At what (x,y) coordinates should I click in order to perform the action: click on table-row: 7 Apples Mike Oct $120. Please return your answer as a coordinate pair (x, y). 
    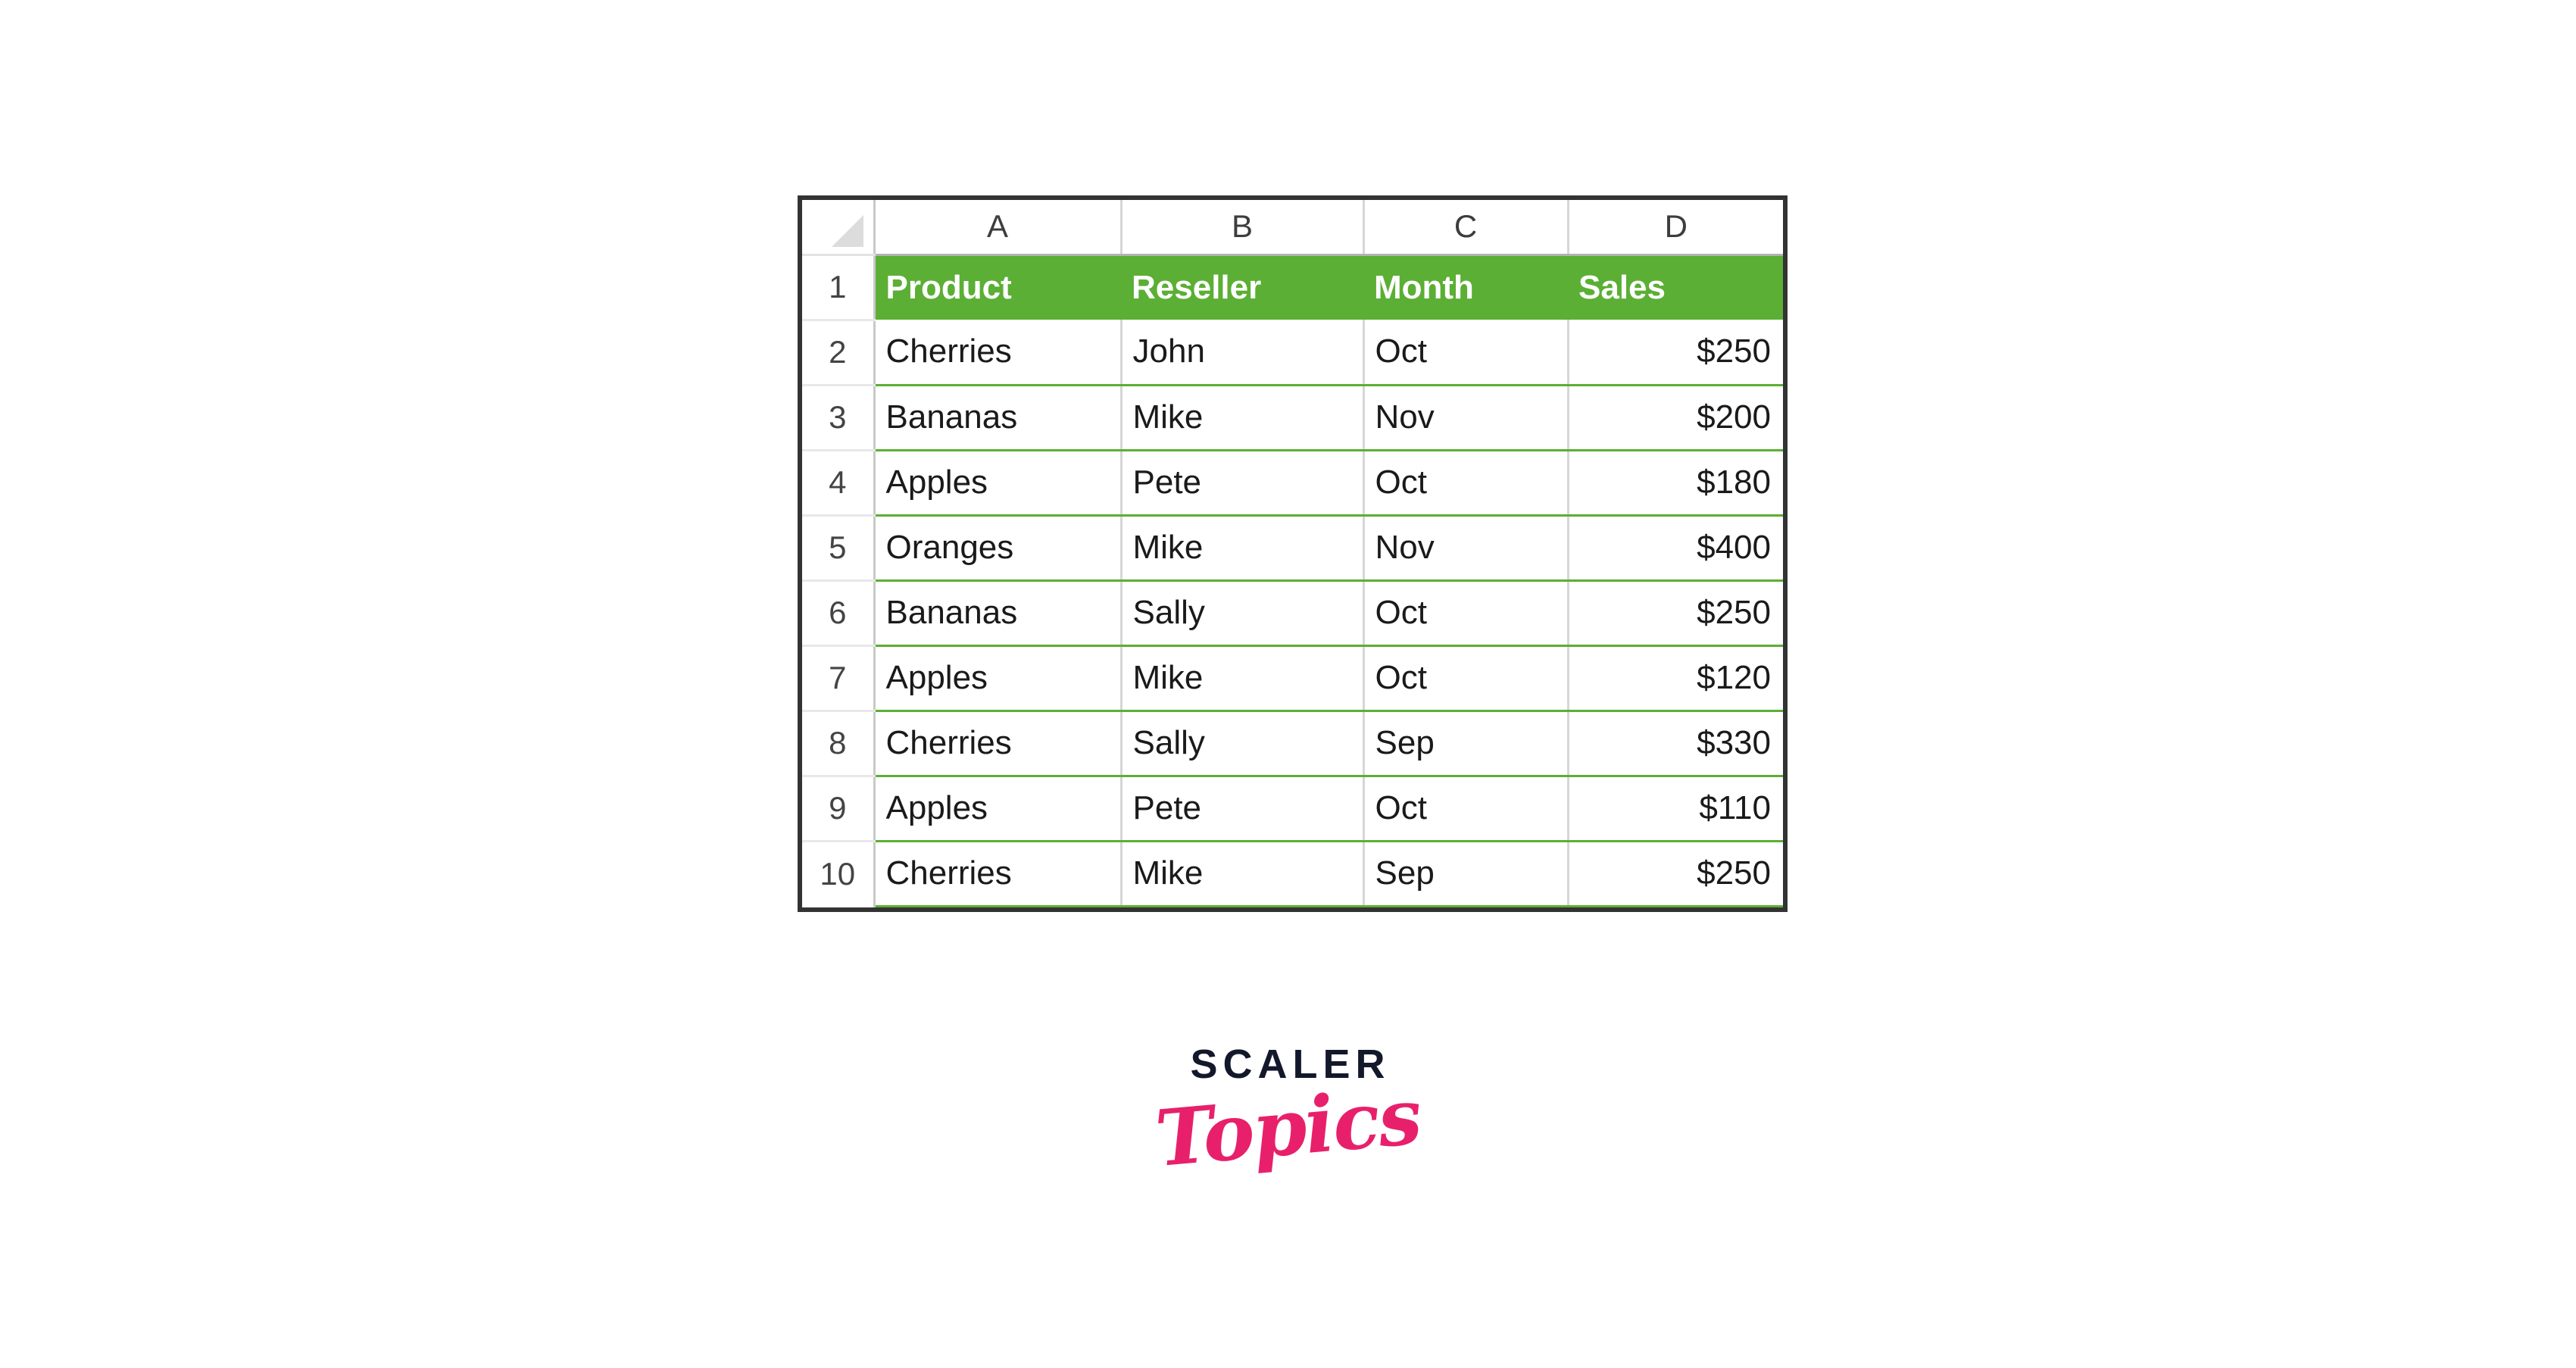
    Looking at the image, I should click on (1292, 678).